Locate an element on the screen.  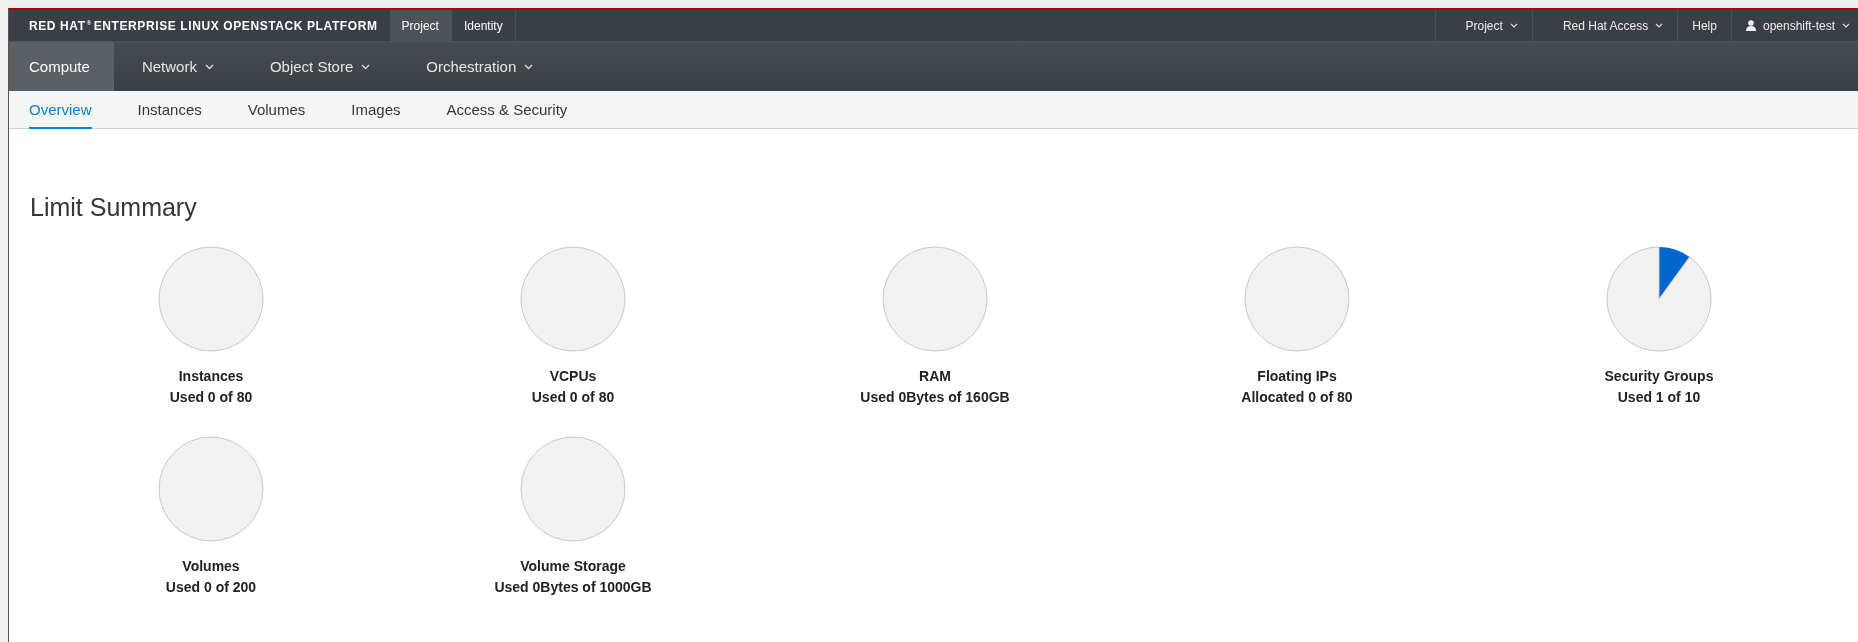
limit-name: Volumes is located at coordinates (211, 566).